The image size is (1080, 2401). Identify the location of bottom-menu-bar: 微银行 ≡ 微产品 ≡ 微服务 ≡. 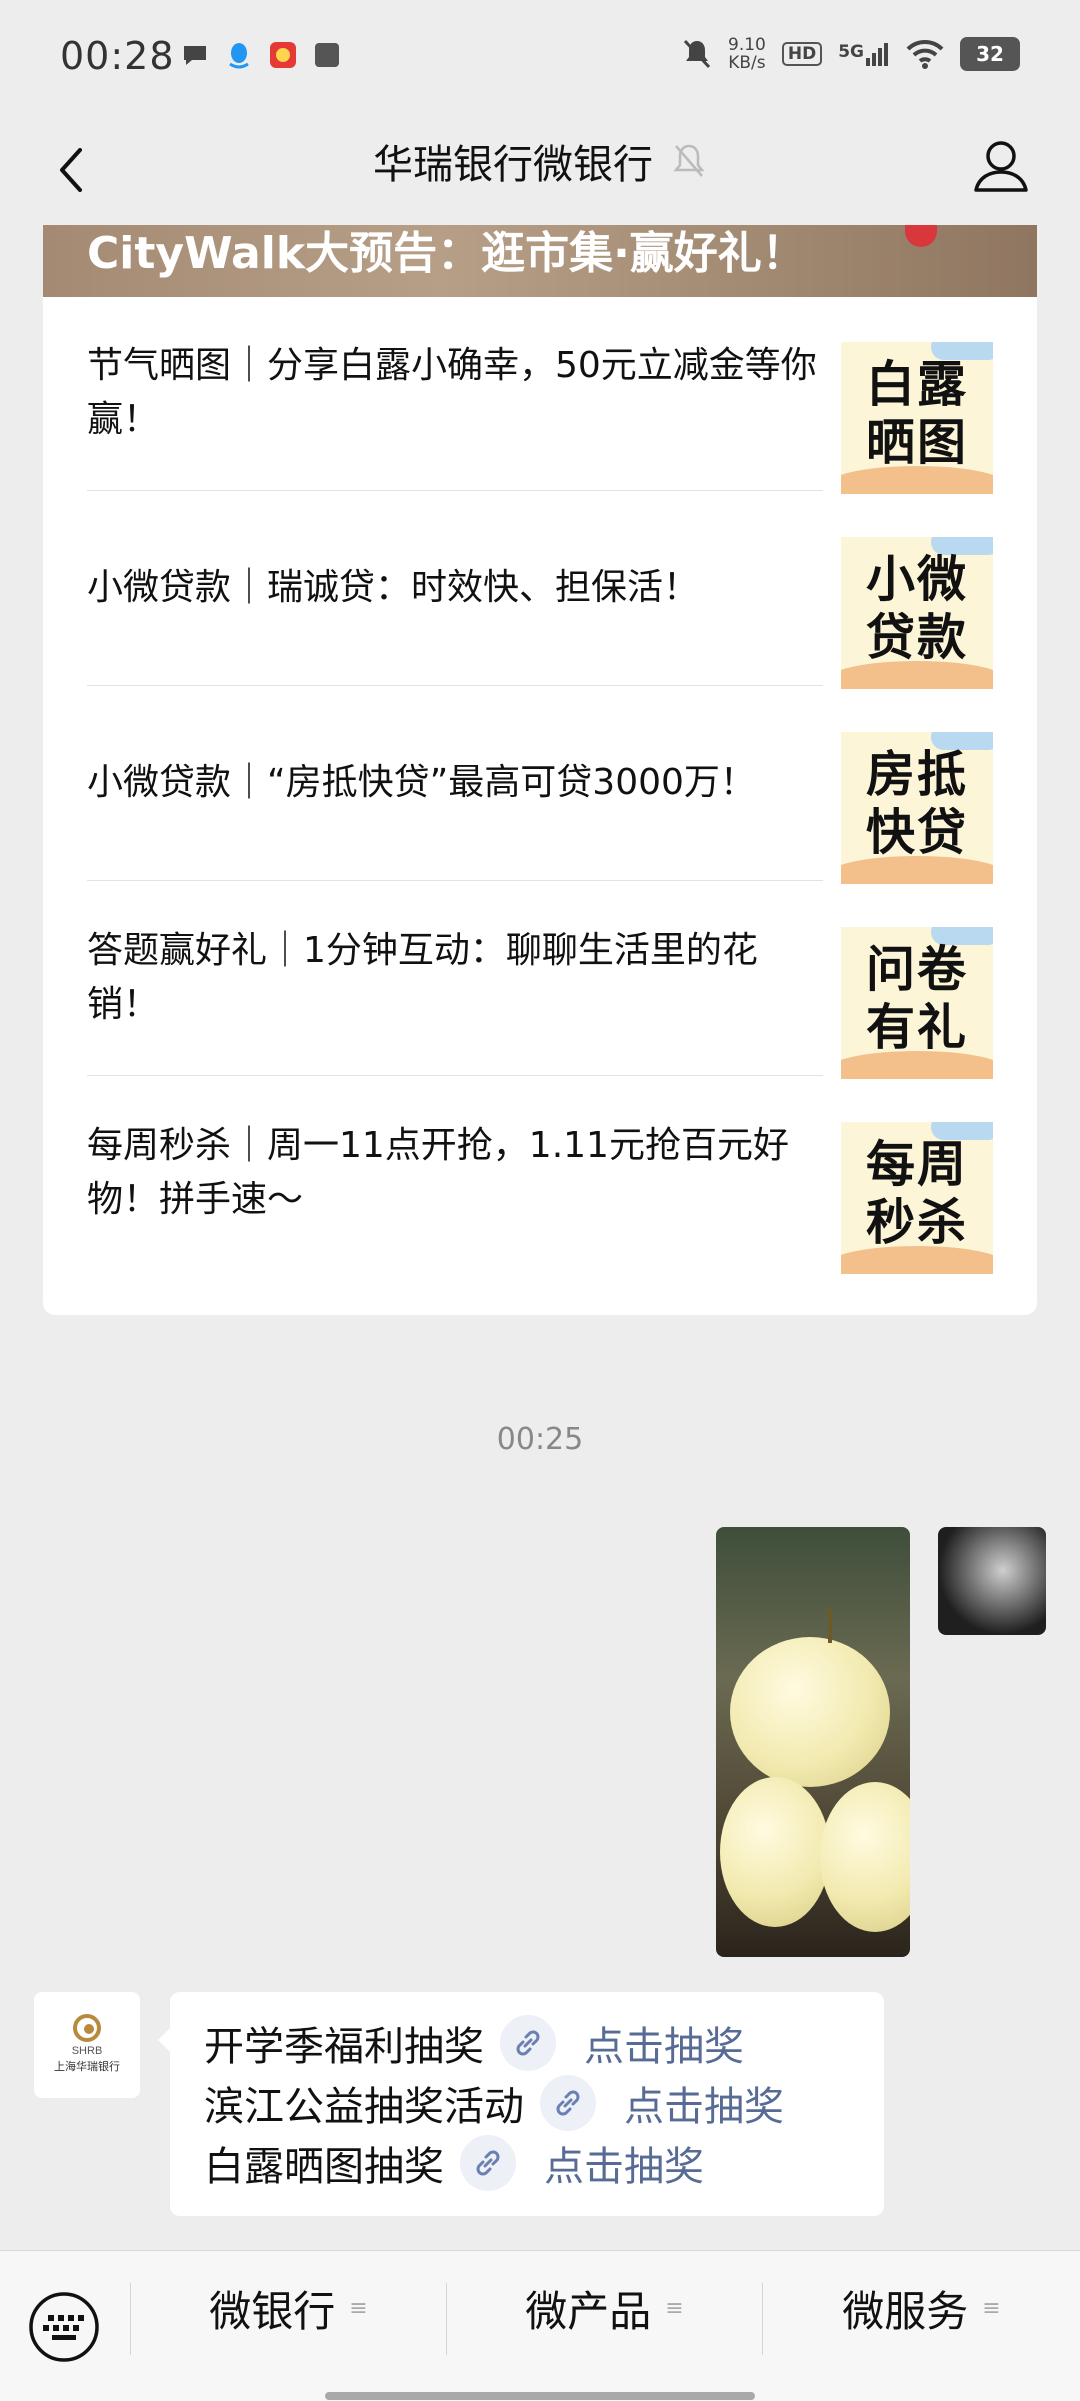
(540, 2325).